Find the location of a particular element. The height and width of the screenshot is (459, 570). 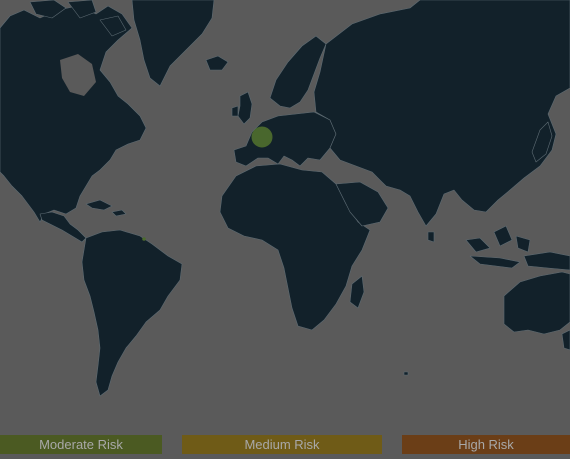

south-america is located at coordinates (132, 313).